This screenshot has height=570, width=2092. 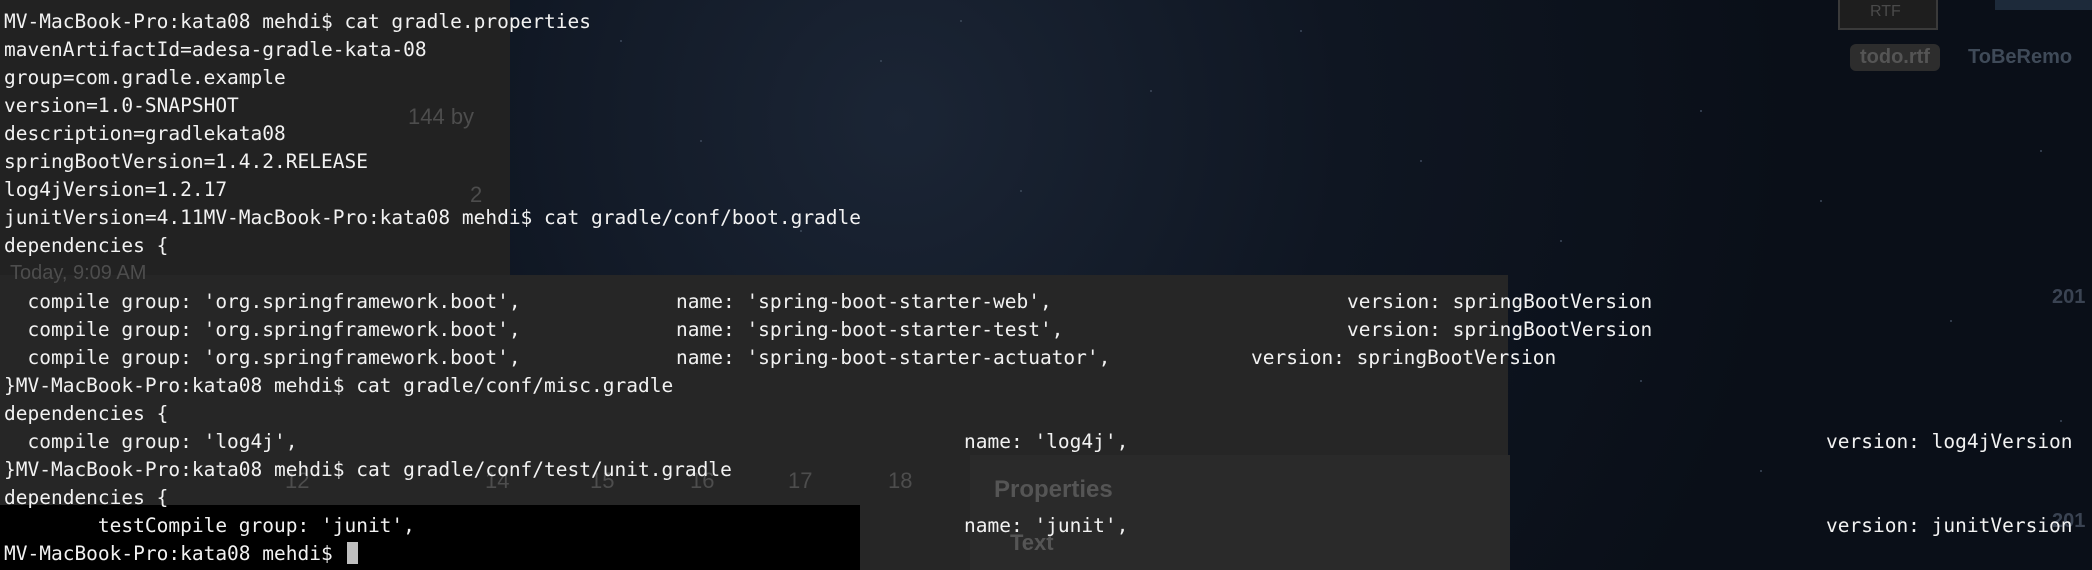 What do you see at coordinates (893, 357) in the screenshot?
I see `terminal-line-text: name: 'spring-boot-starter-actuator',` at bounding box center [893, 357].